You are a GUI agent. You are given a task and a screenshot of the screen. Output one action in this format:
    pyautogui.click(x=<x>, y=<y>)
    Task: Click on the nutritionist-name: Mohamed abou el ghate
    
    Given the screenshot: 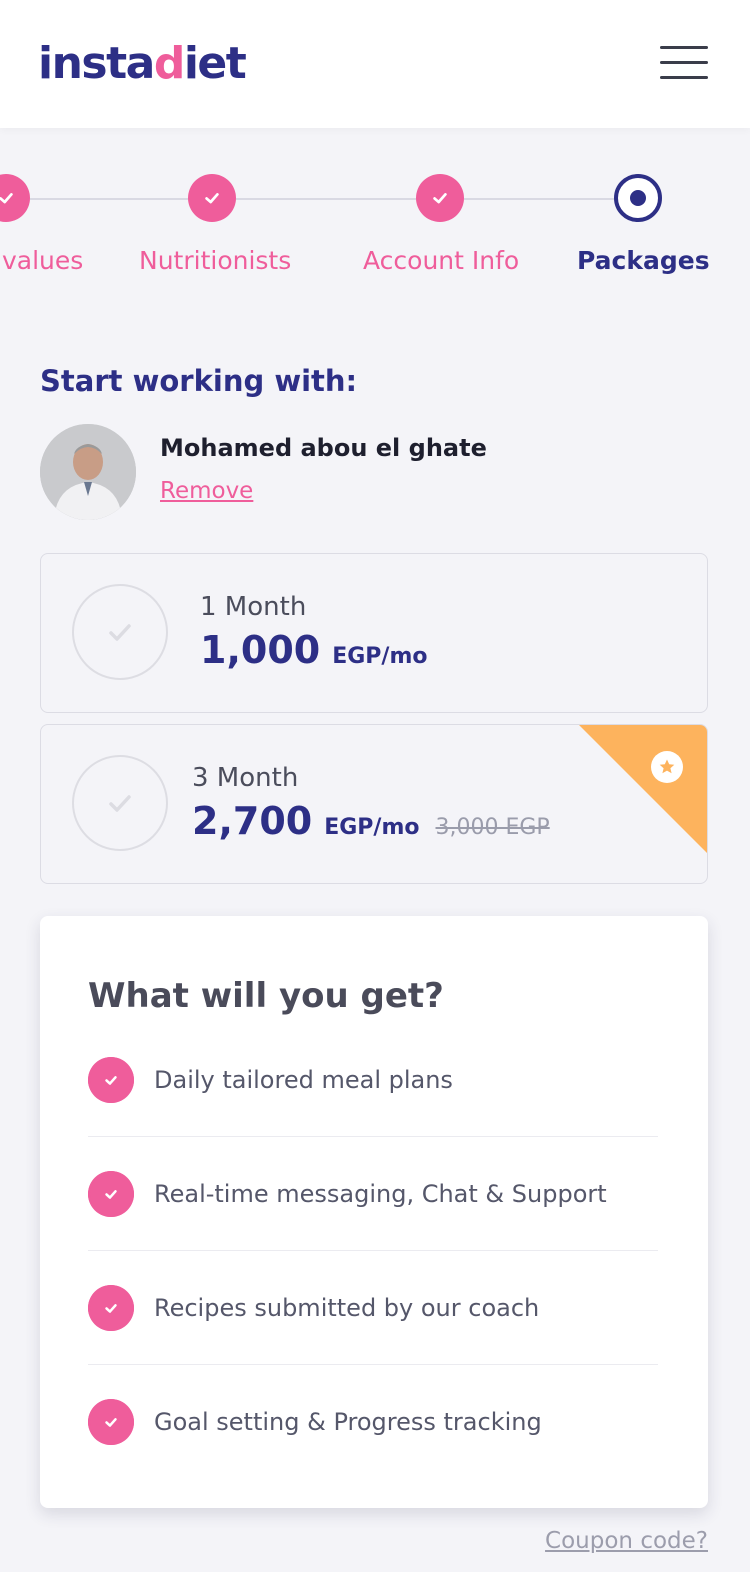 What is the action you would take?
    pyautogui.click(x=323, y=448)
    